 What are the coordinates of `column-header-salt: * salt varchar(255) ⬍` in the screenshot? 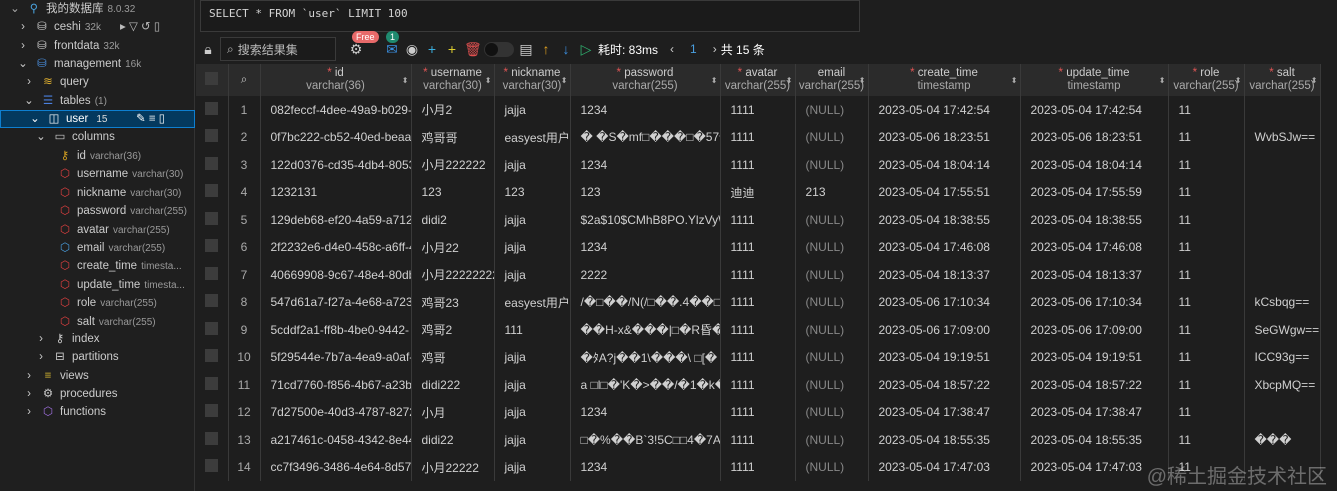 It's located at (1282, 80).